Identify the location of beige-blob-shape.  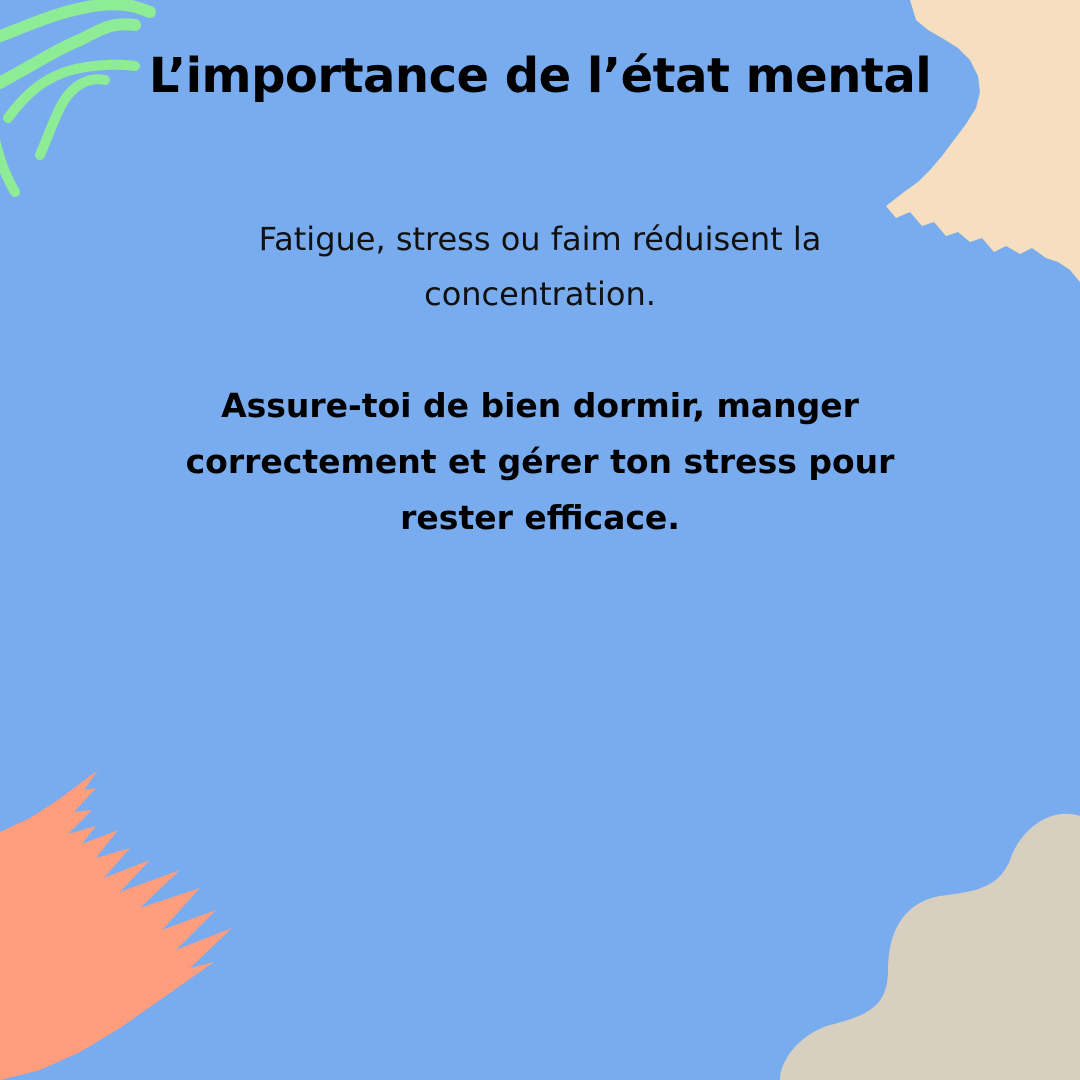
(930, 946).